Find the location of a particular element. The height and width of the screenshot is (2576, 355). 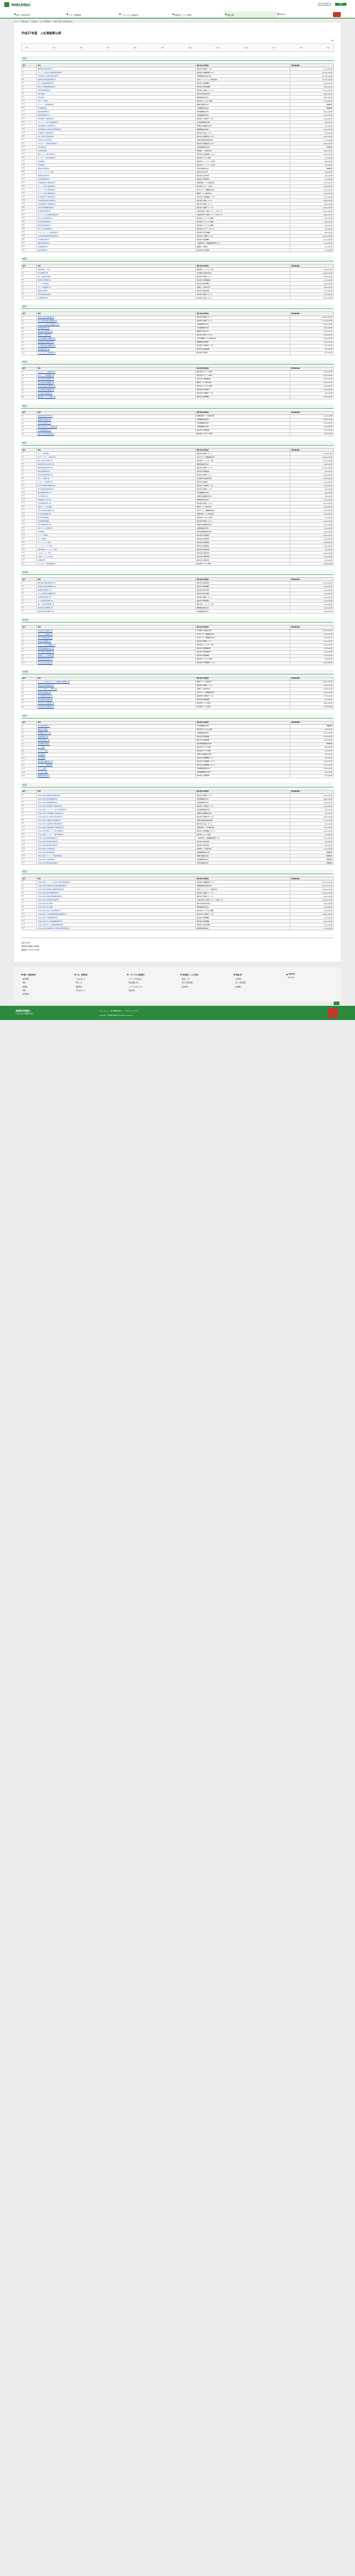

footer-nav-link: 折居清掃工場 is located at coordinates (151, 982).